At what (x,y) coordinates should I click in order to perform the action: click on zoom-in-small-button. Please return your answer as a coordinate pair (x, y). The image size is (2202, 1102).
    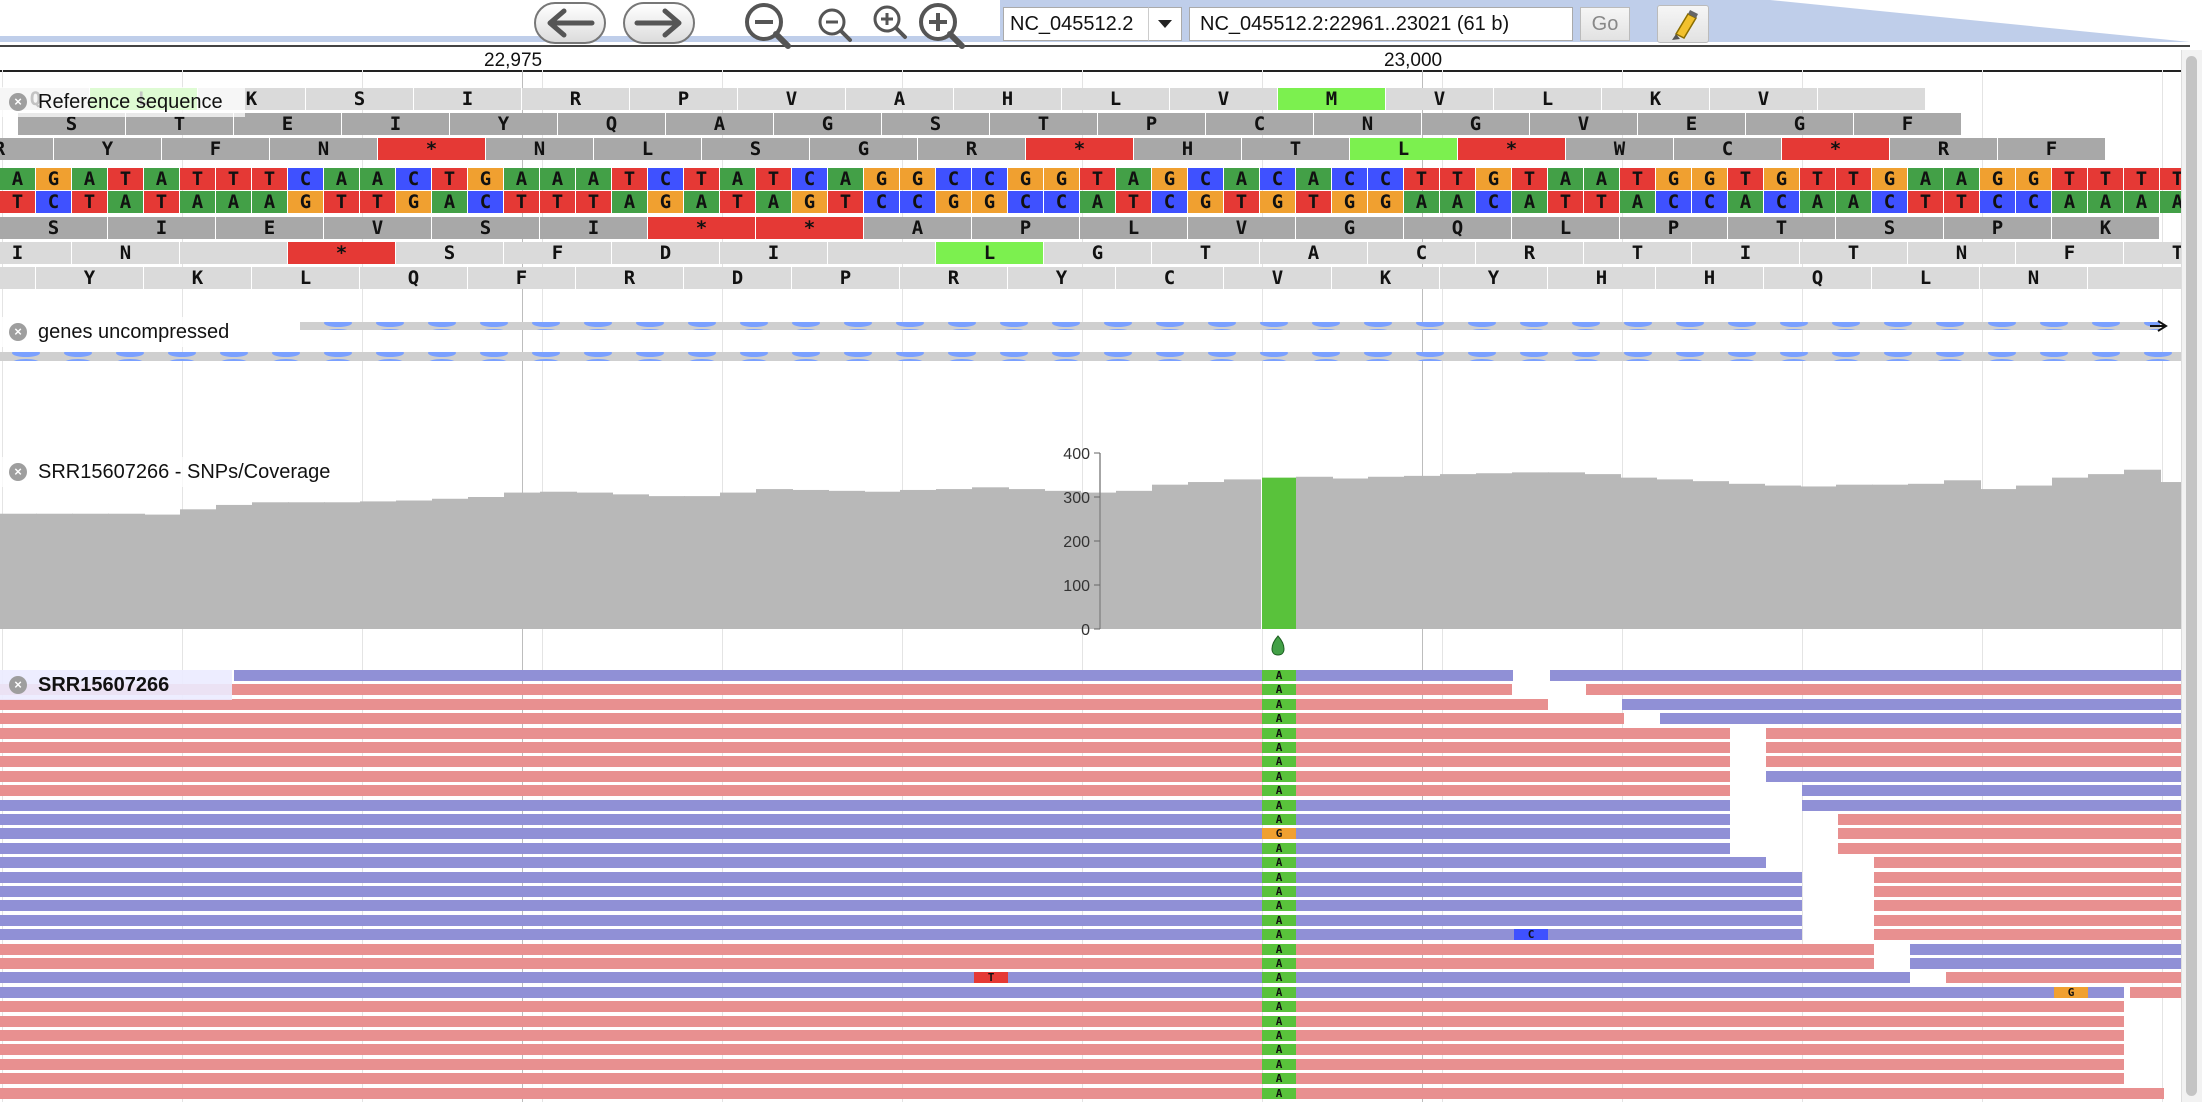
    Looking at the image, I should click on (892, 26).